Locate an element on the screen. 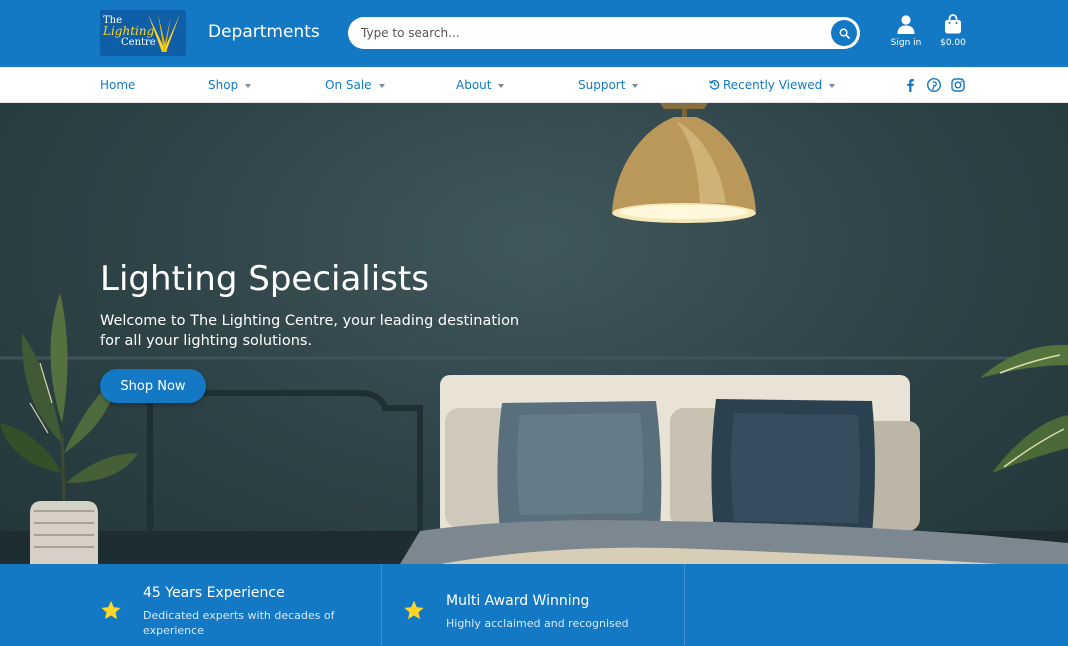 Image resolution: width=1068 pixels, height=646 pixels. search-button is located at coordinates (844, 33).